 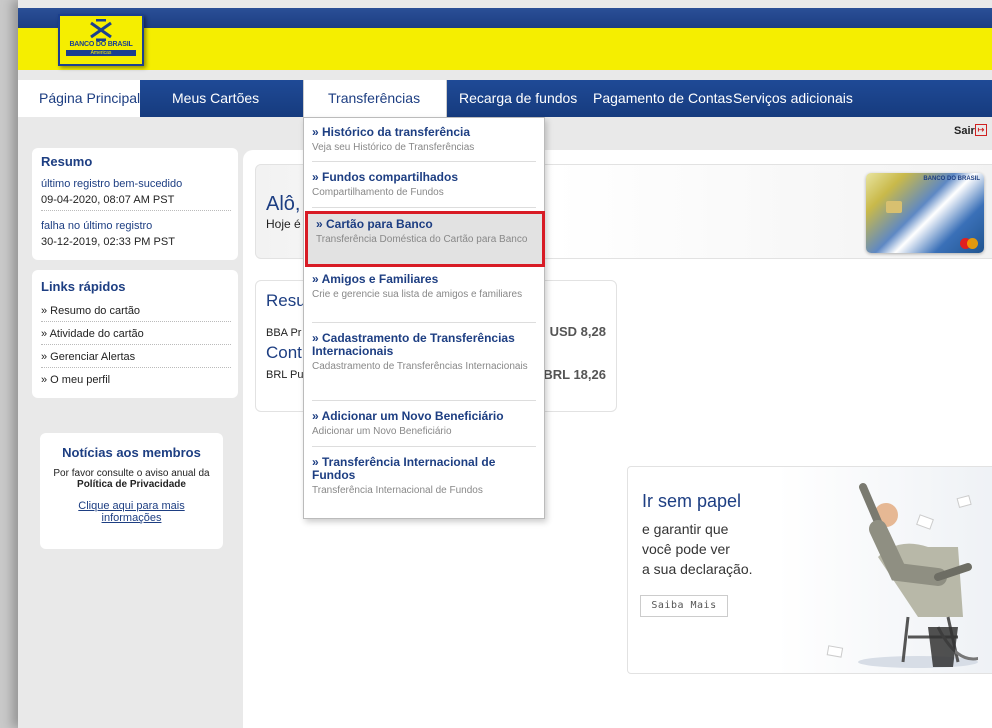 I want to click on nav-additional-services: Serviços adicionais, so click(x=793, y=98).